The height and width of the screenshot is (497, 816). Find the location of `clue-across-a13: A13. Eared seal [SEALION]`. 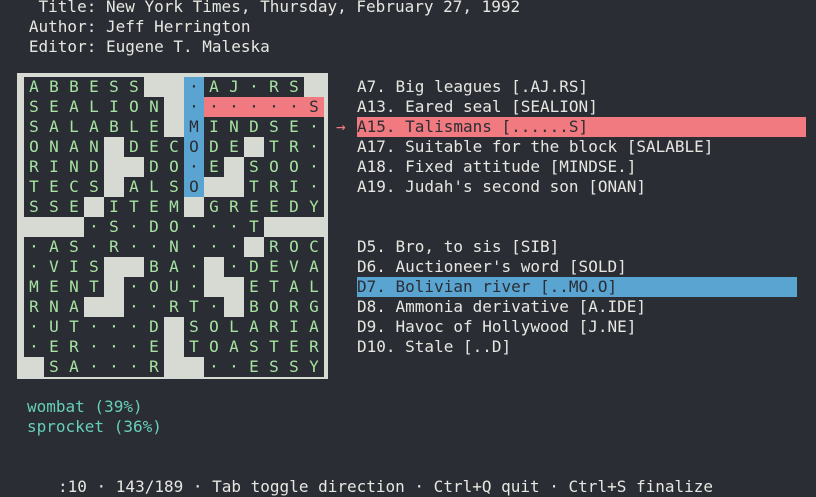

clue-across-a13: A13. Eared seal [SEALION] is located at coordinates (479, 107).